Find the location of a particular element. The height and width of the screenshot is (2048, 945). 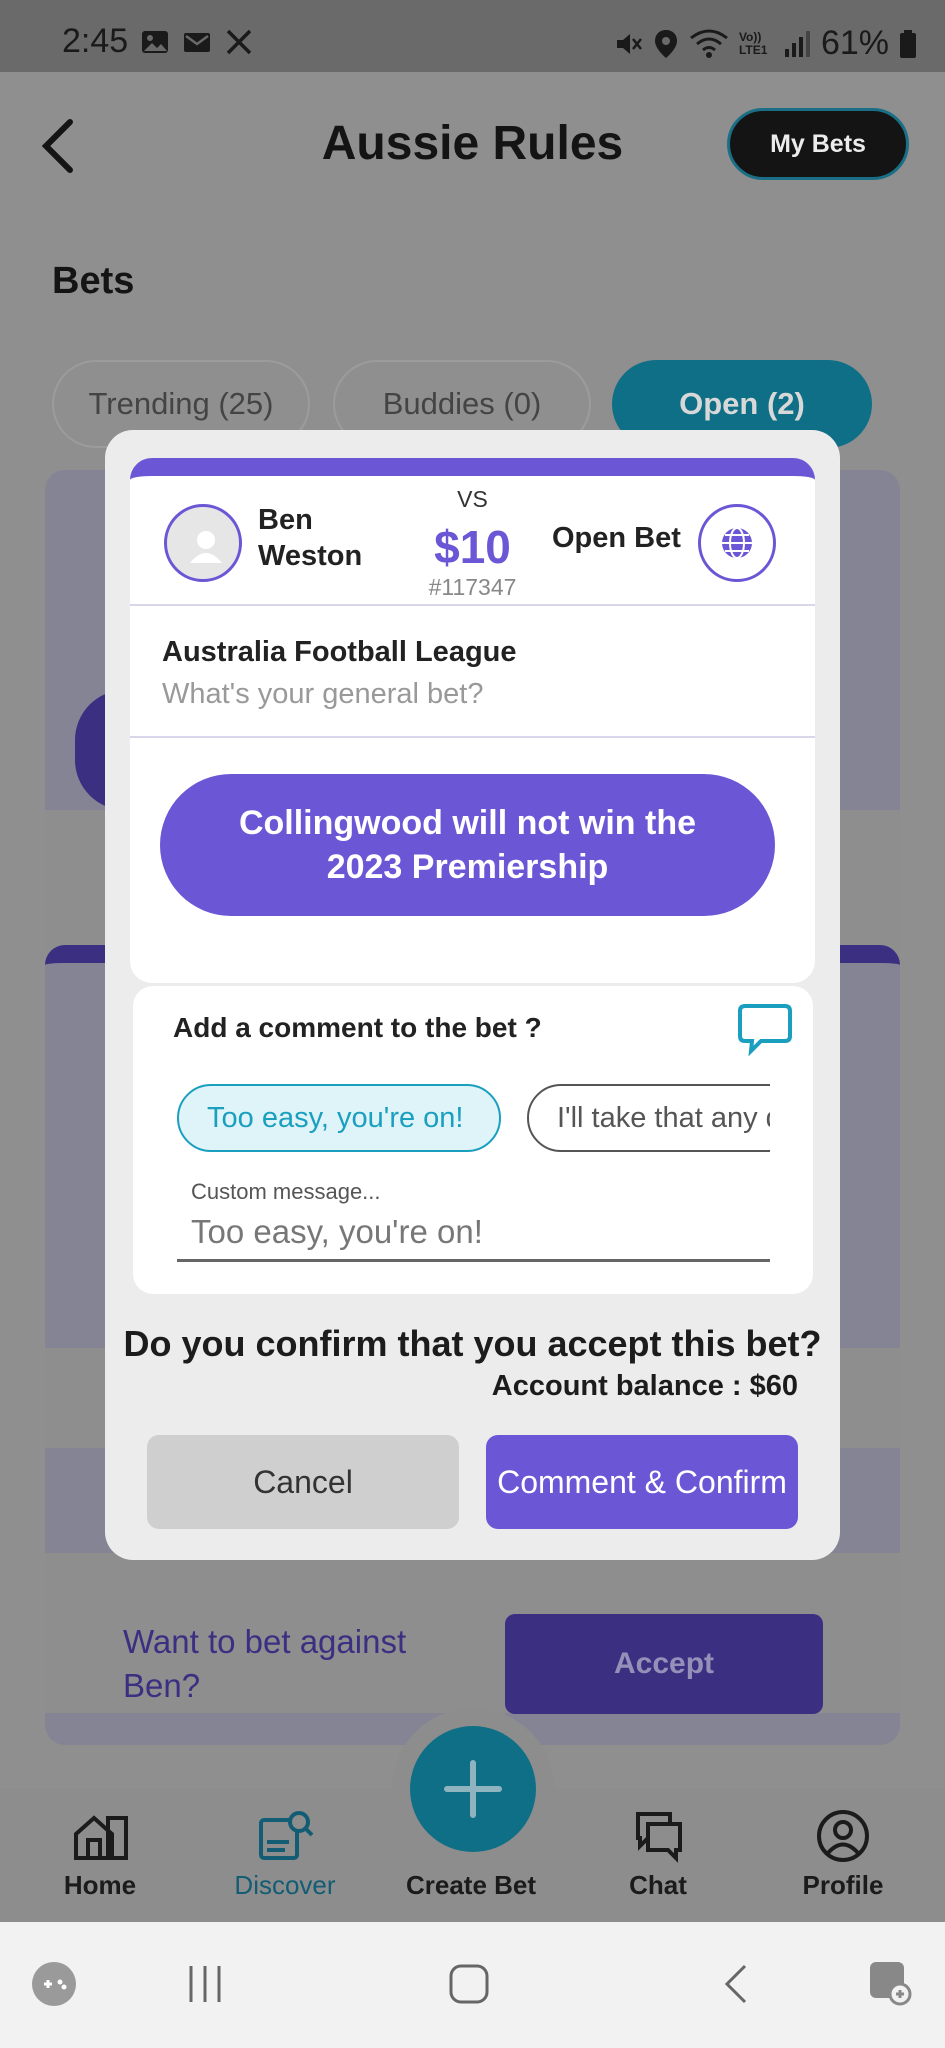

app-header: Aussie Rules My Bets is located at coordinates (472, 146).